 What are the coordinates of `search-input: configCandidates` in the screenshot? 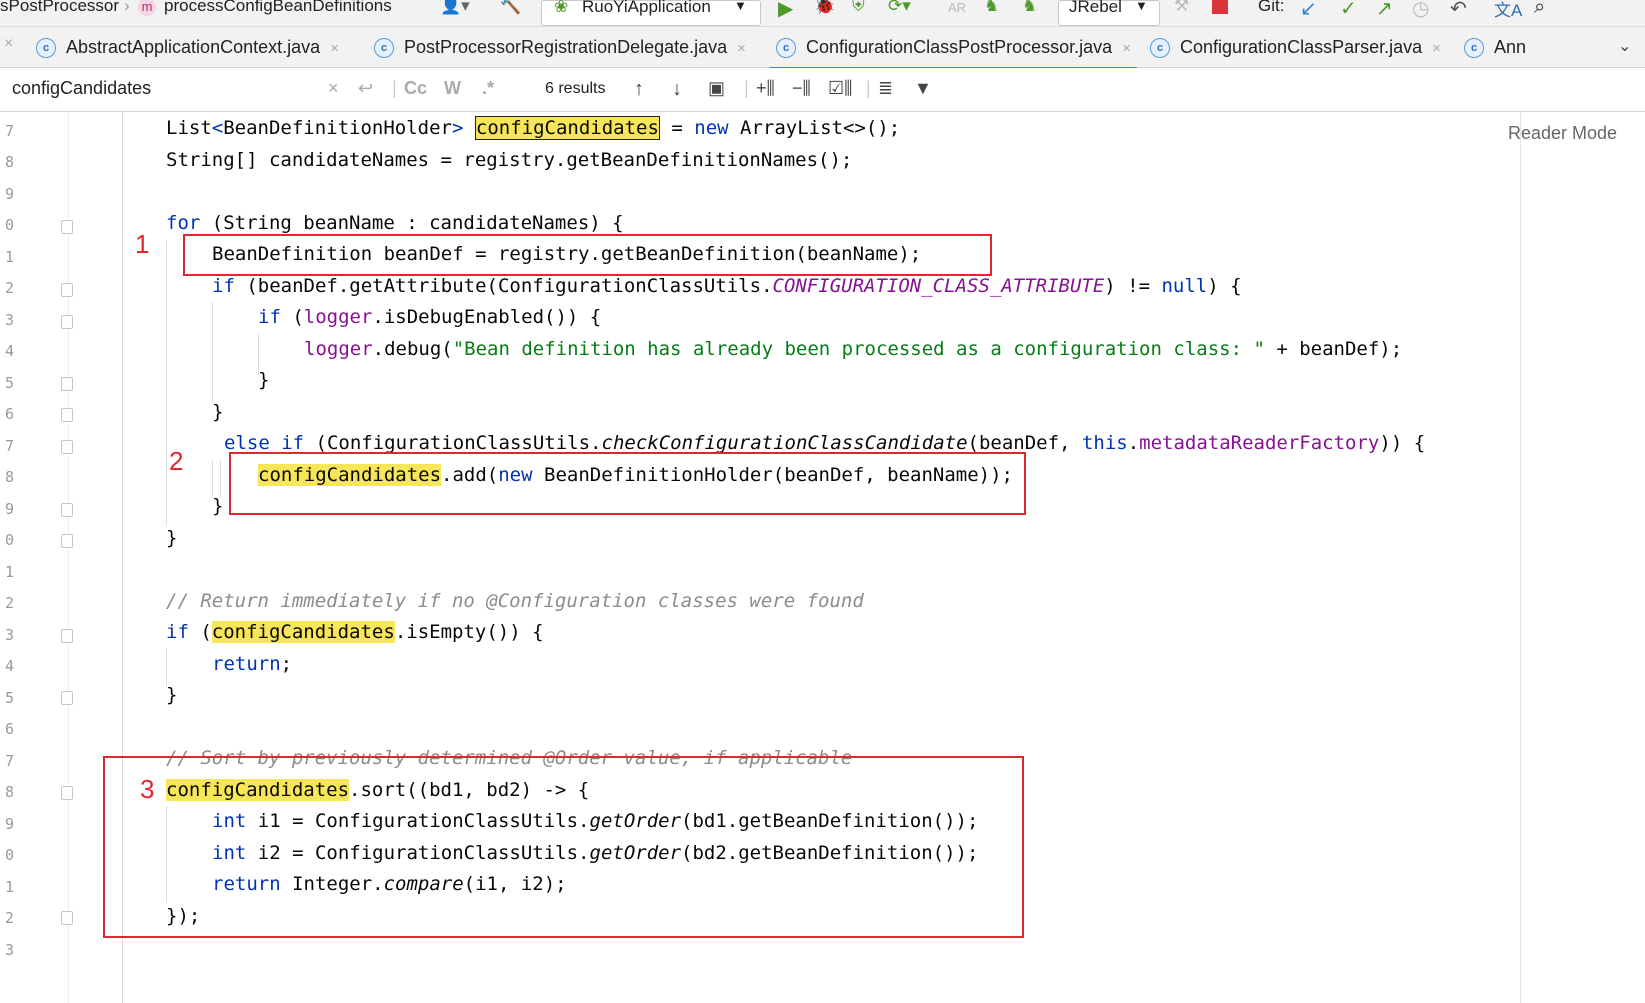 It's located at (81, 88).